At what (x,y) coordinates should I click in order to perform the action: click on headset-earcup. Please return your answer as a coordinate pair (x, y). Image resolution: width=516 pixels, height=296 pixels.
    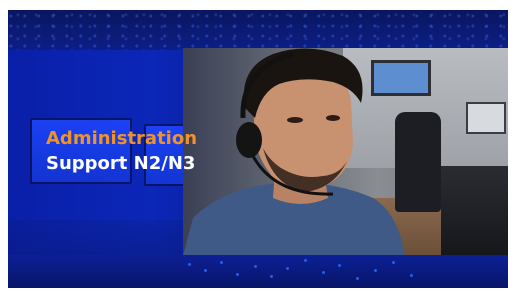
    Looking at the image, I should click on (249, 140).